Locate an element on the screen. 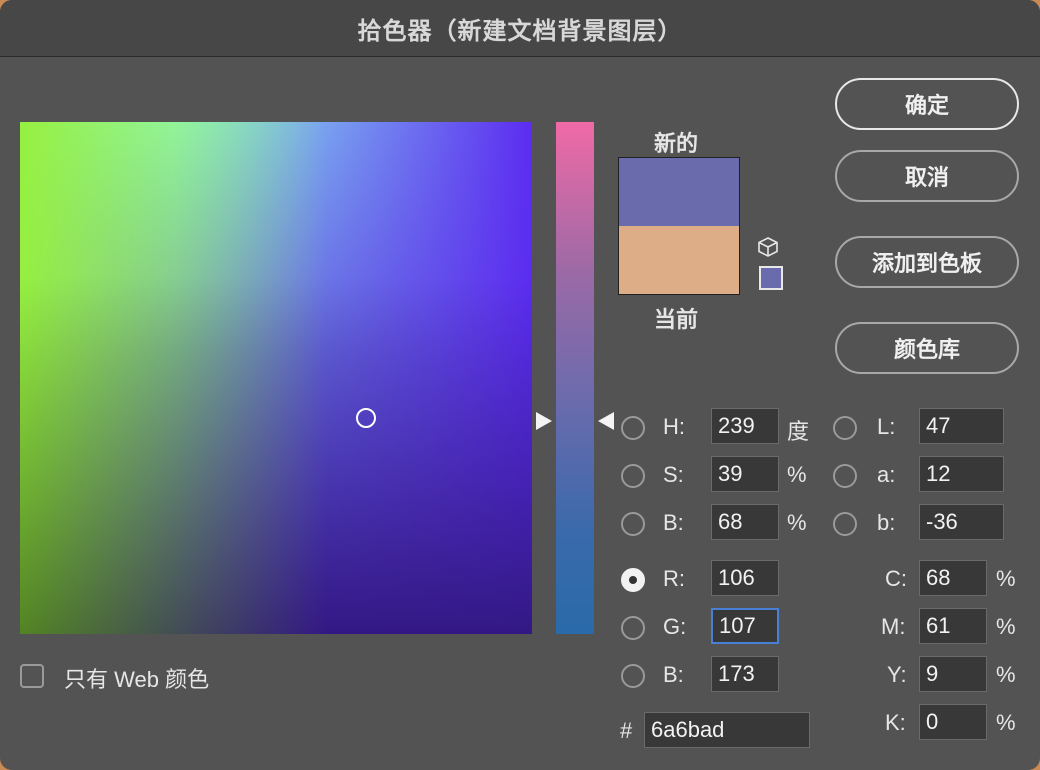 This screenshot has width=1040, height=770. input-s is located at coordinates (745, 474).